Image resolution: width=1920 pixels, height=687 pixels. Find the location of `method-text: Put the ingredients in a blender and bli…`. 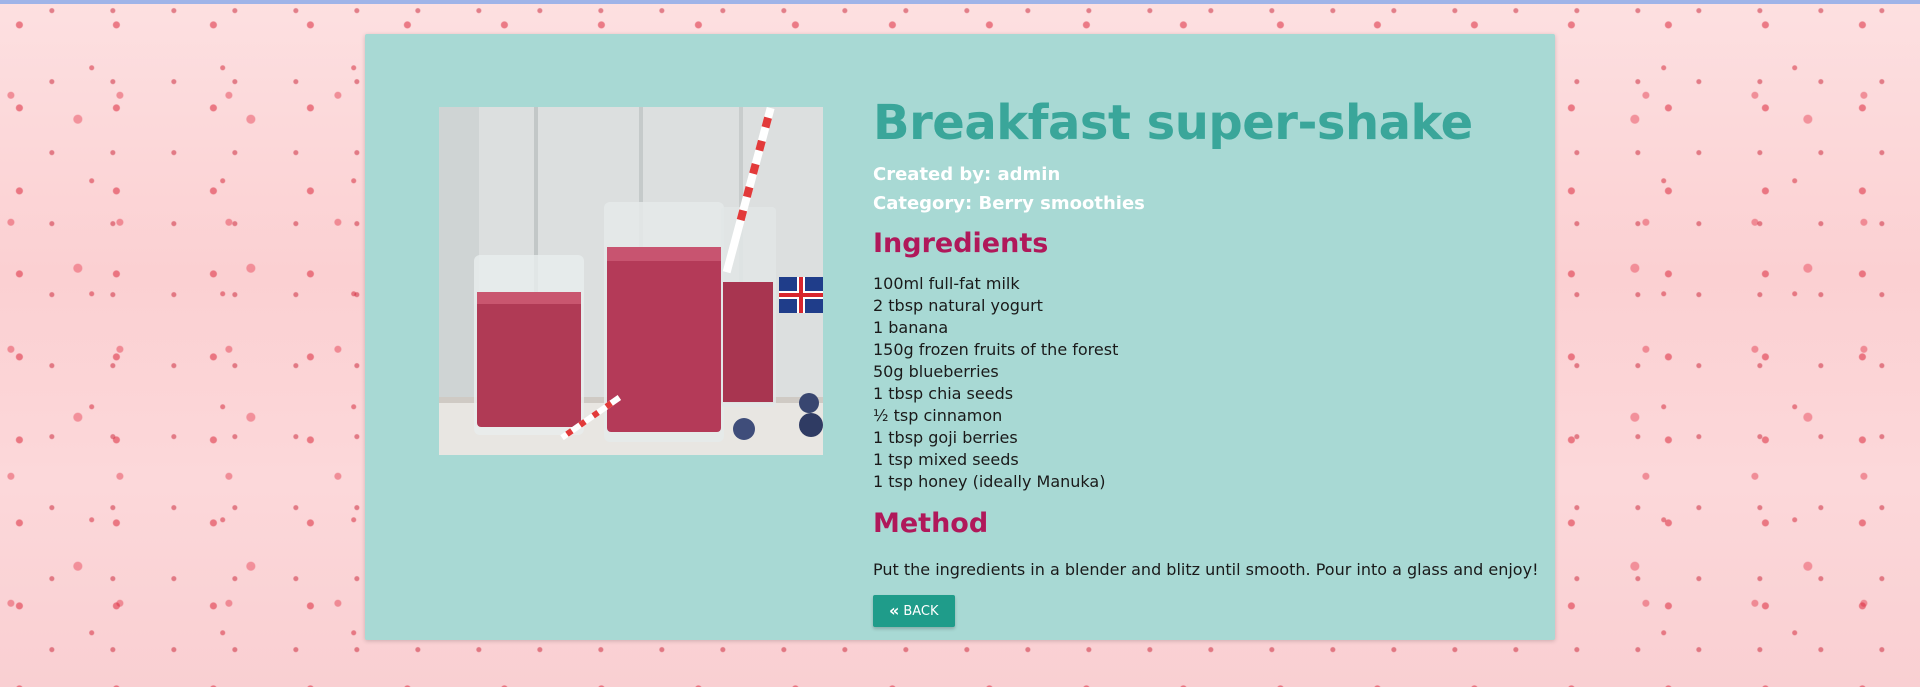

method-text: Put the ingredients in a blender and bli… is located at coordinates (1206, 569).